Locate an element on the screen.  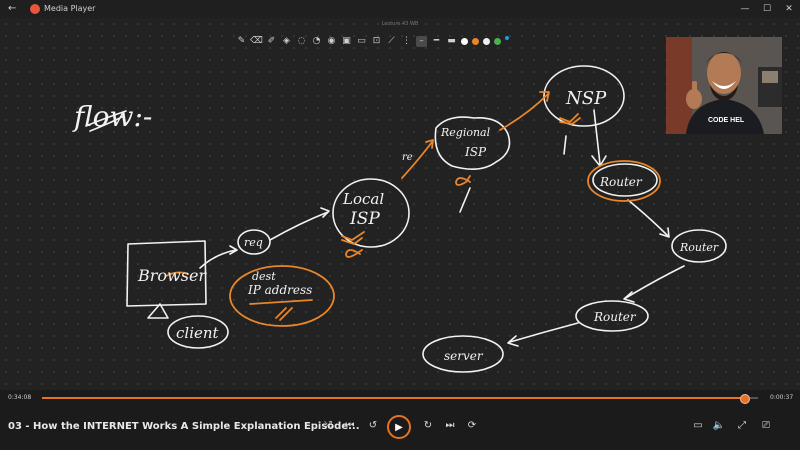
window-controls: — ☐ ✕ is located at coordinates (767, 9).